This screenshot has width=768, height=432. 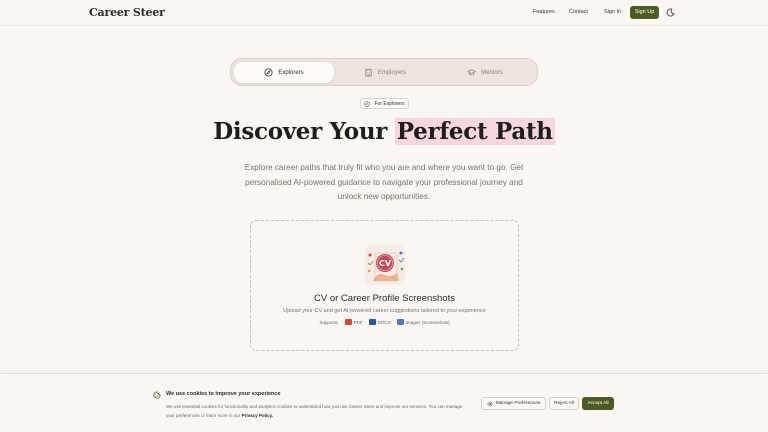 I want to click on format-docx: DOCX, so click(x=379, y=322).